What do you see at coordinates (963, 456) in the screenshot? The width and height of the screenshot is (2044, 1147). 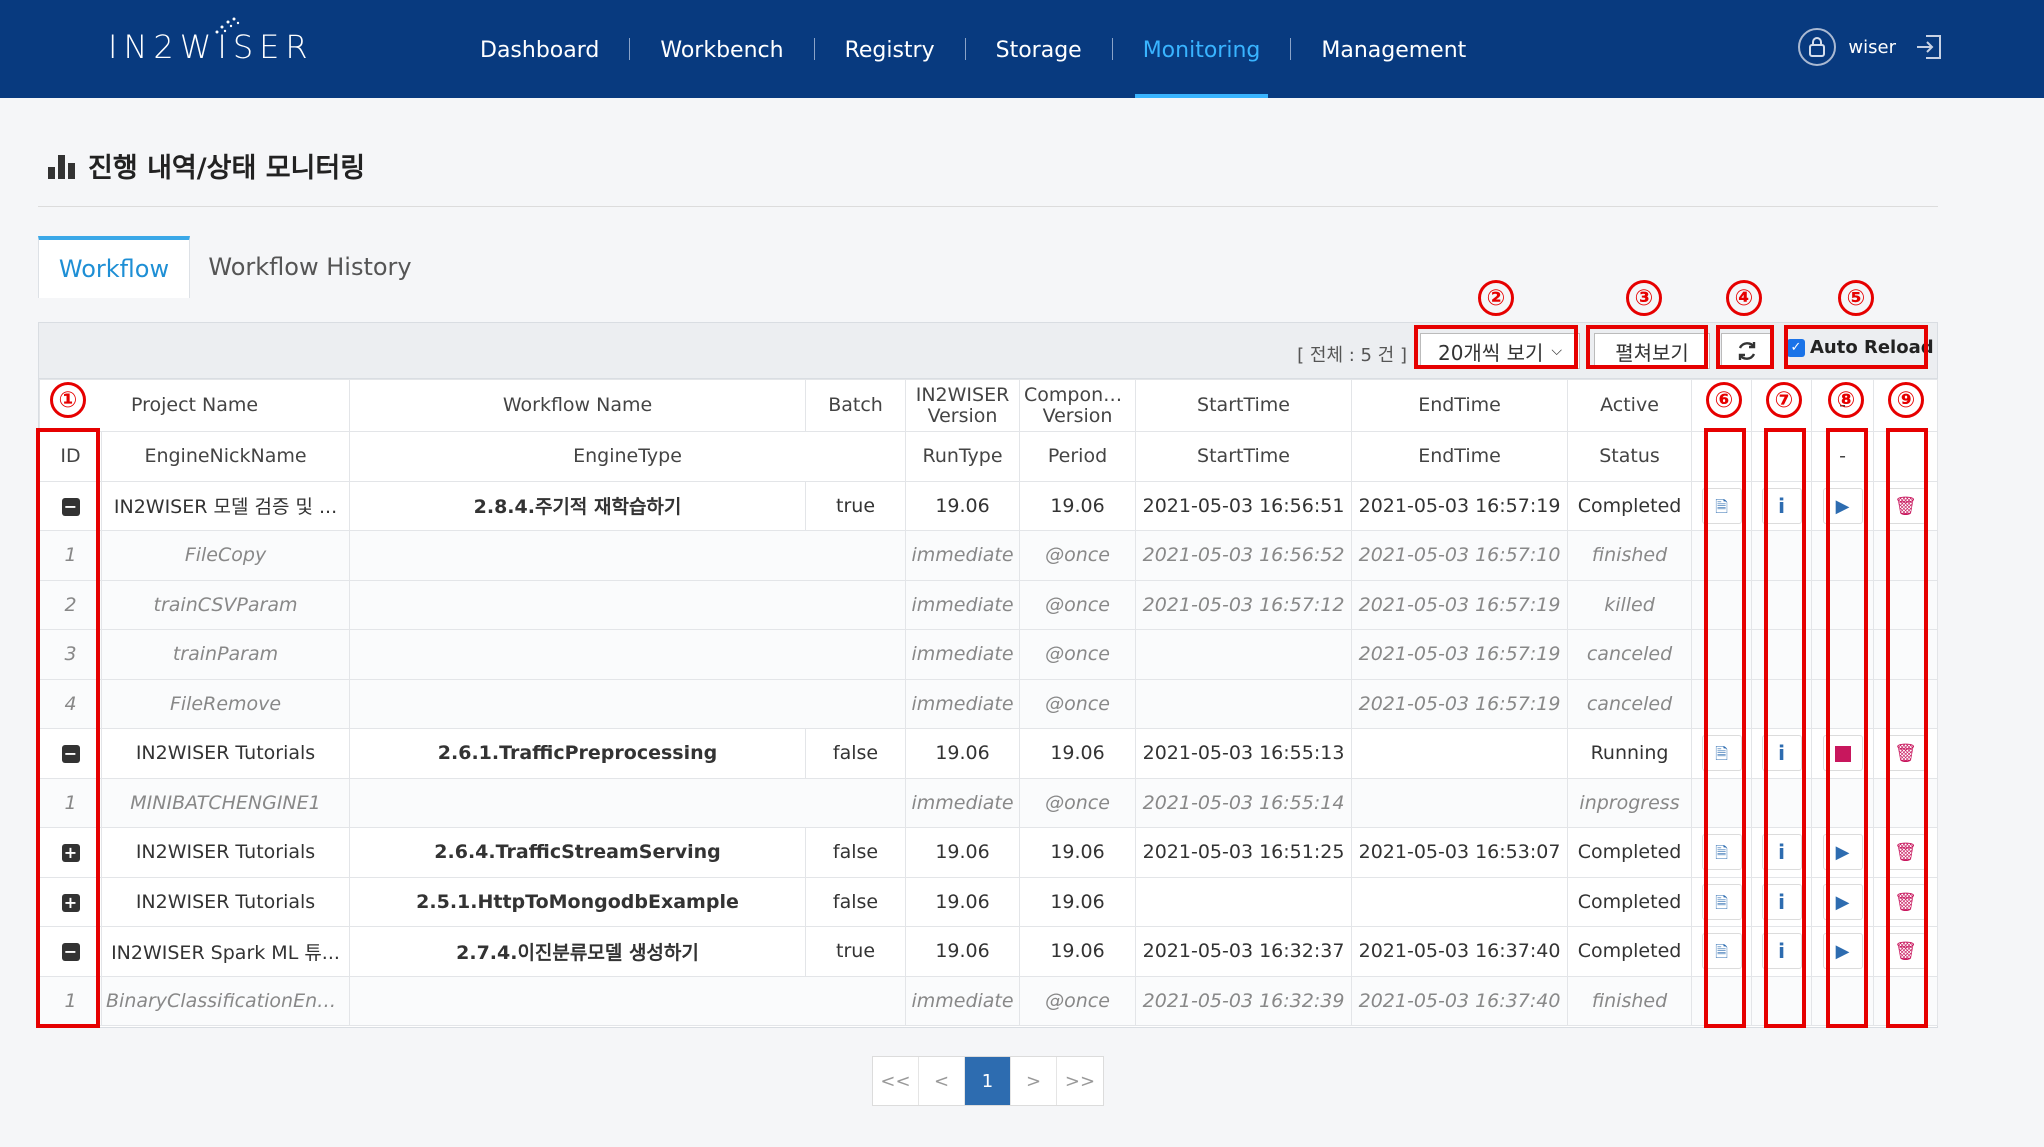 I see `col-runtype: RunType` at bounding box center [963, 456].